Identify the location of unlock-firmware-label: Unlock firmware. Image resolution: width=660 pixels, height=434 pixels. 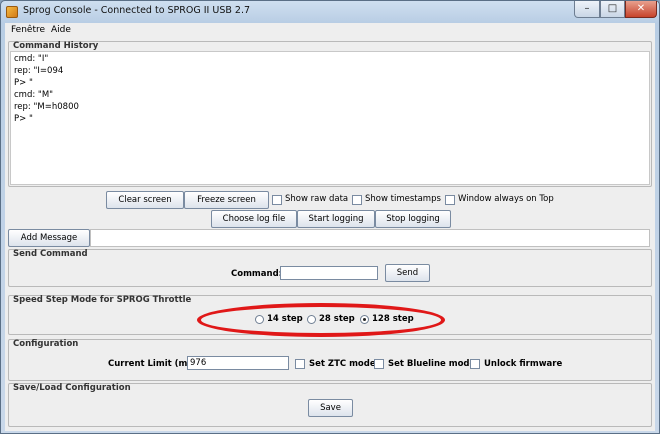
(523, 364).